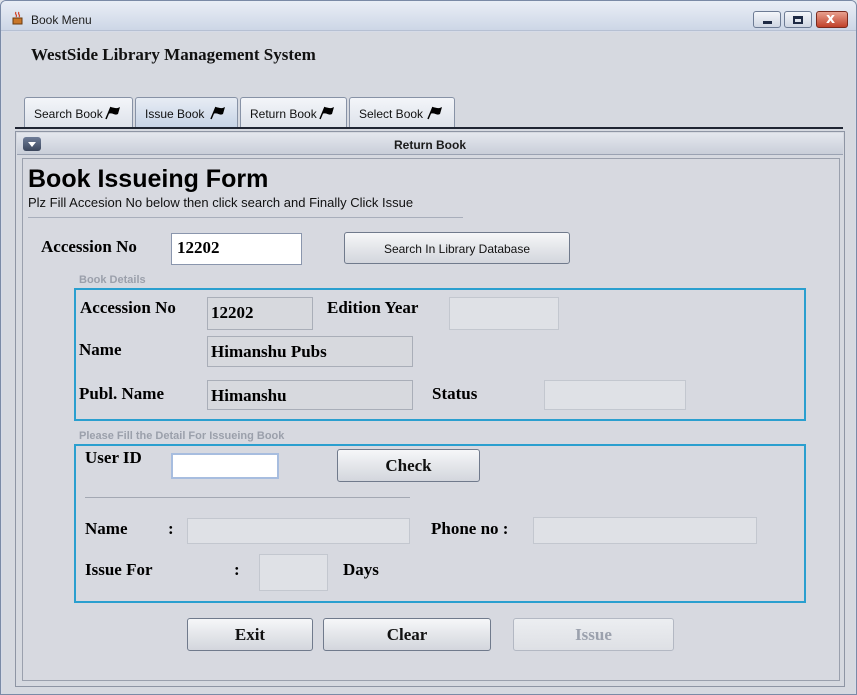  I want to click on issue-days-field, so click(293, 572).